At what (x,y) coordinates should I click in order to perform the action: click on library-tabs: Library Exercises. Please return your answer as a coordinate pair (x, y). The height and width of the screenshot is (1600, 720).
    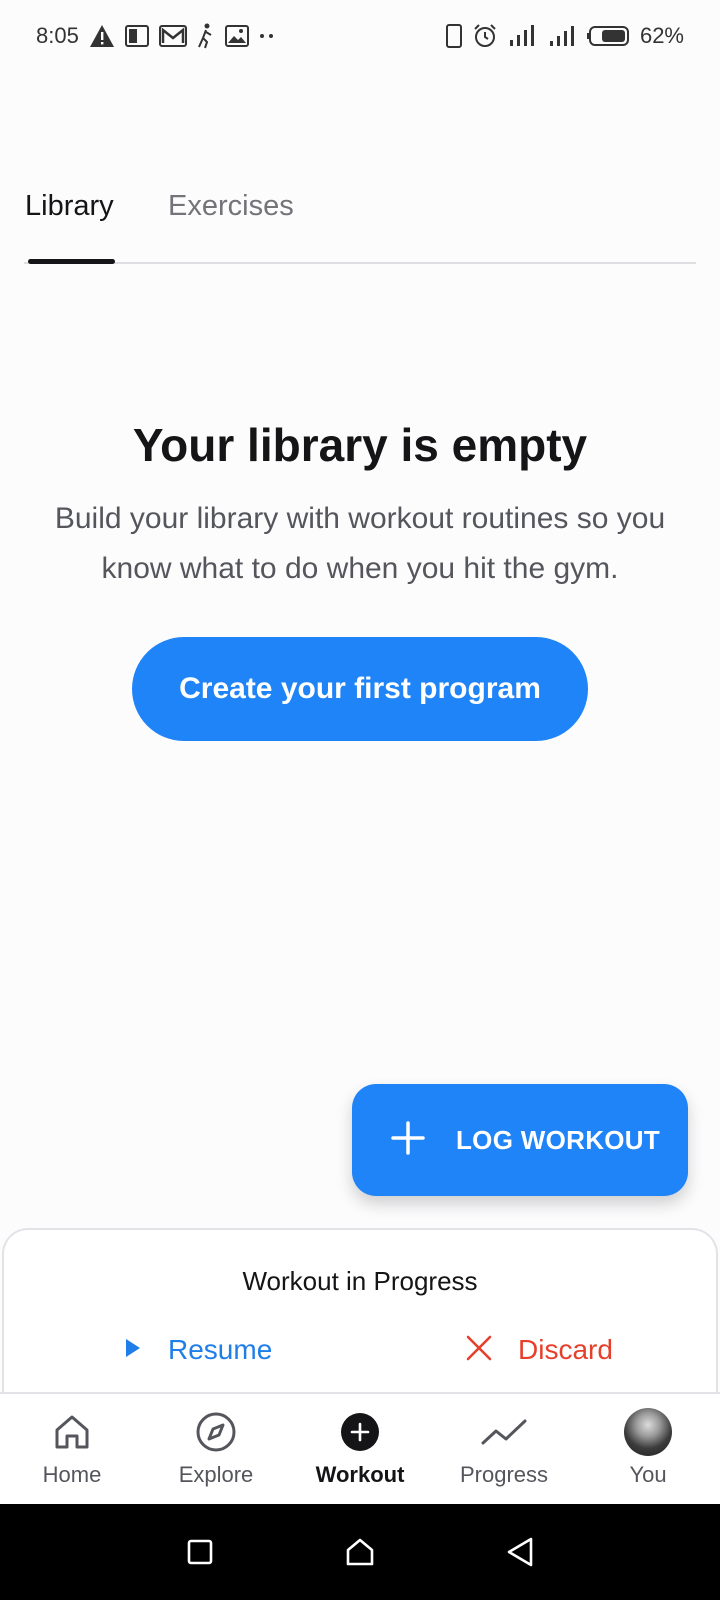
    Looking at the image, I should click on (360, 222).